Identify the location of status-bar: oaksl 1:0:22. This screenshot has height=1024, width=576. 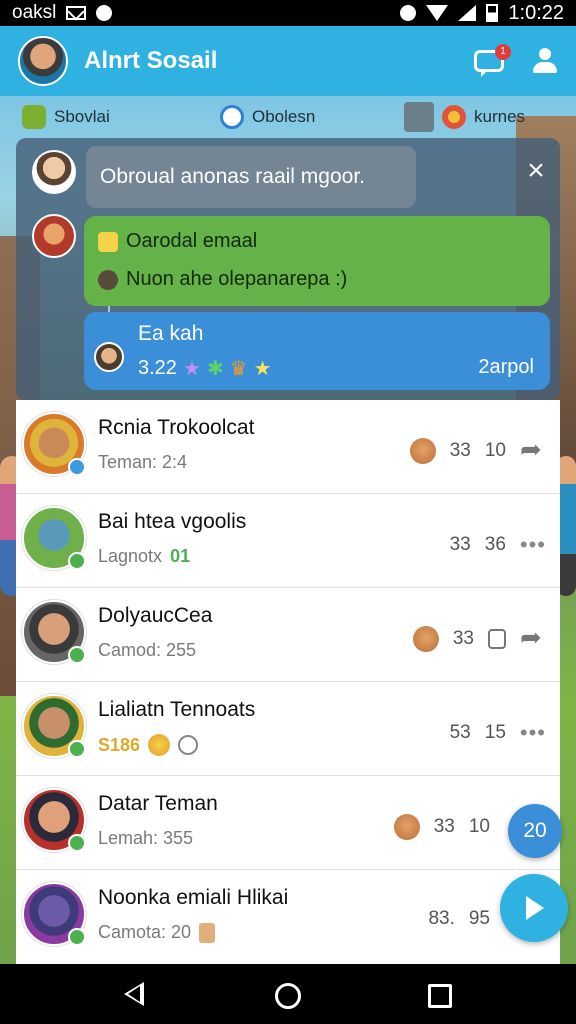
(288, 13).